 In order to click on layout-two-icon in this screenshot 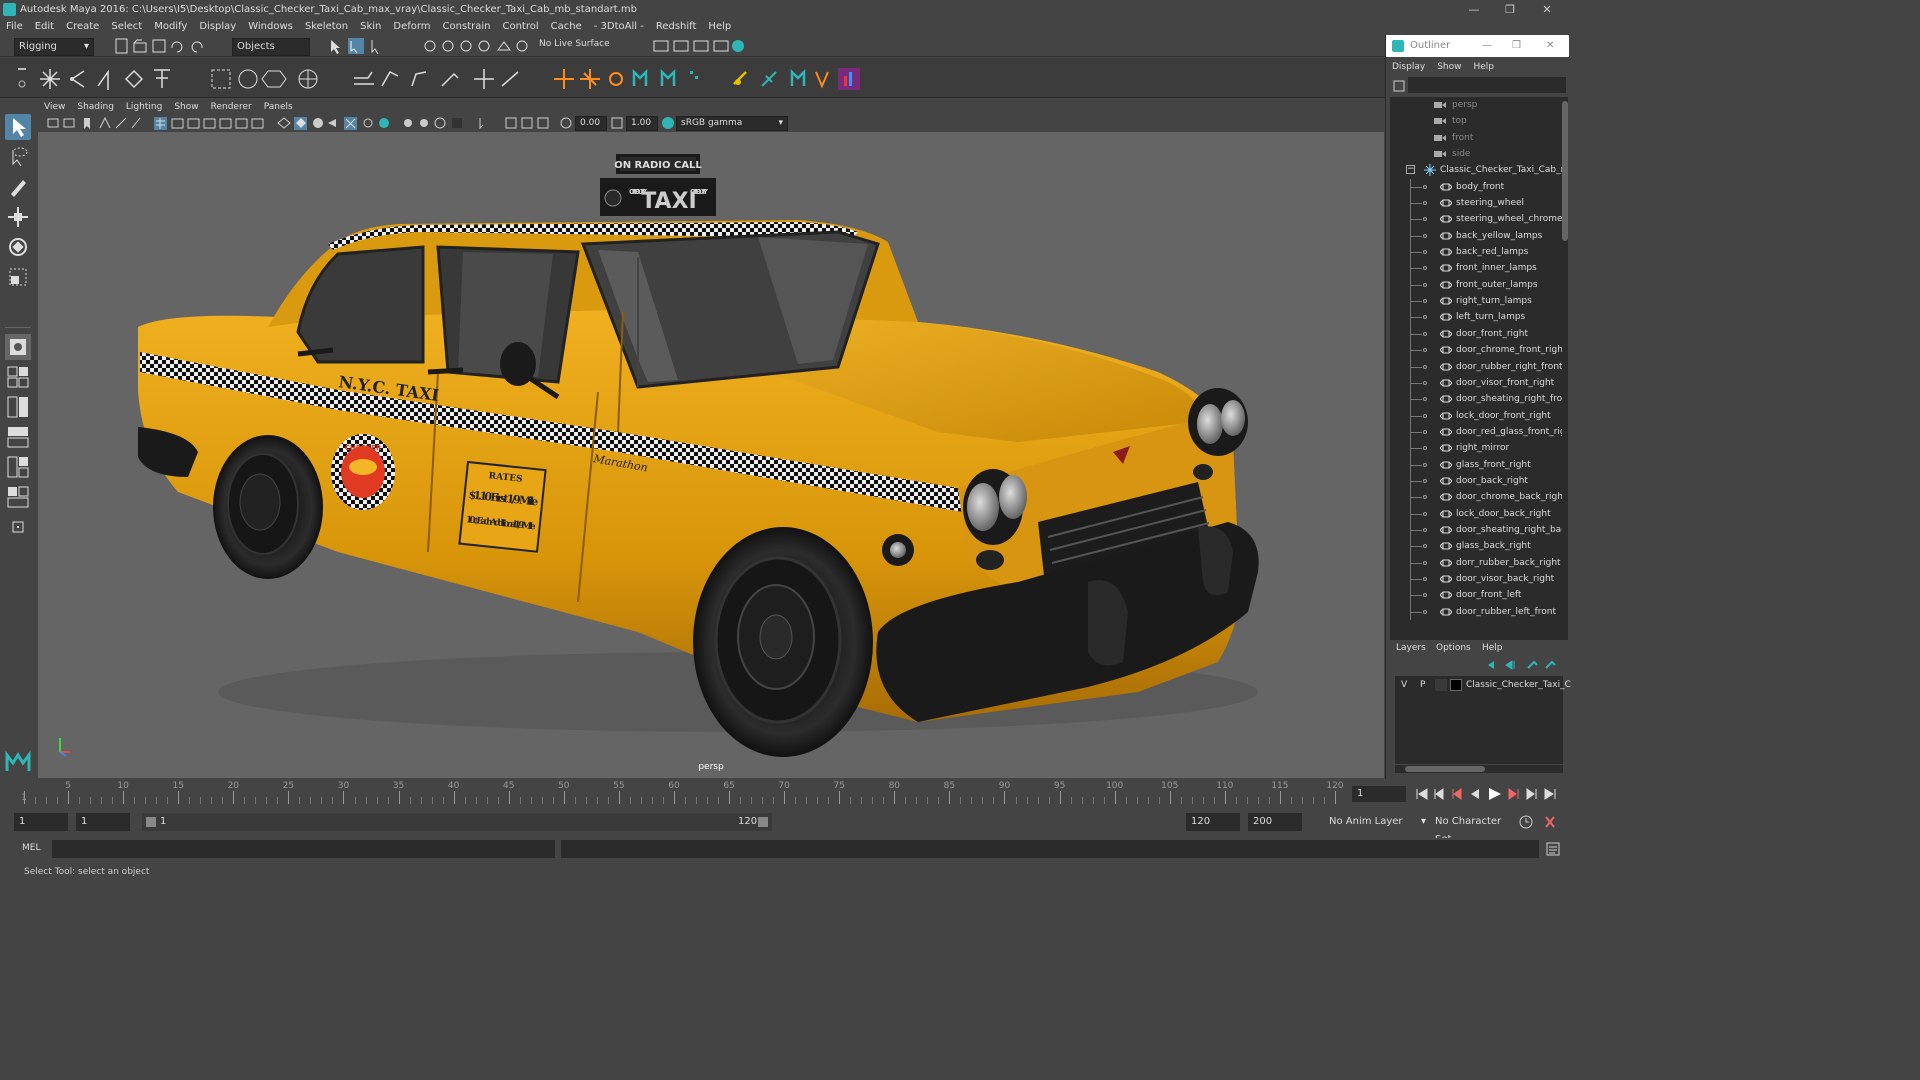, I will do `click(18, 407)`.